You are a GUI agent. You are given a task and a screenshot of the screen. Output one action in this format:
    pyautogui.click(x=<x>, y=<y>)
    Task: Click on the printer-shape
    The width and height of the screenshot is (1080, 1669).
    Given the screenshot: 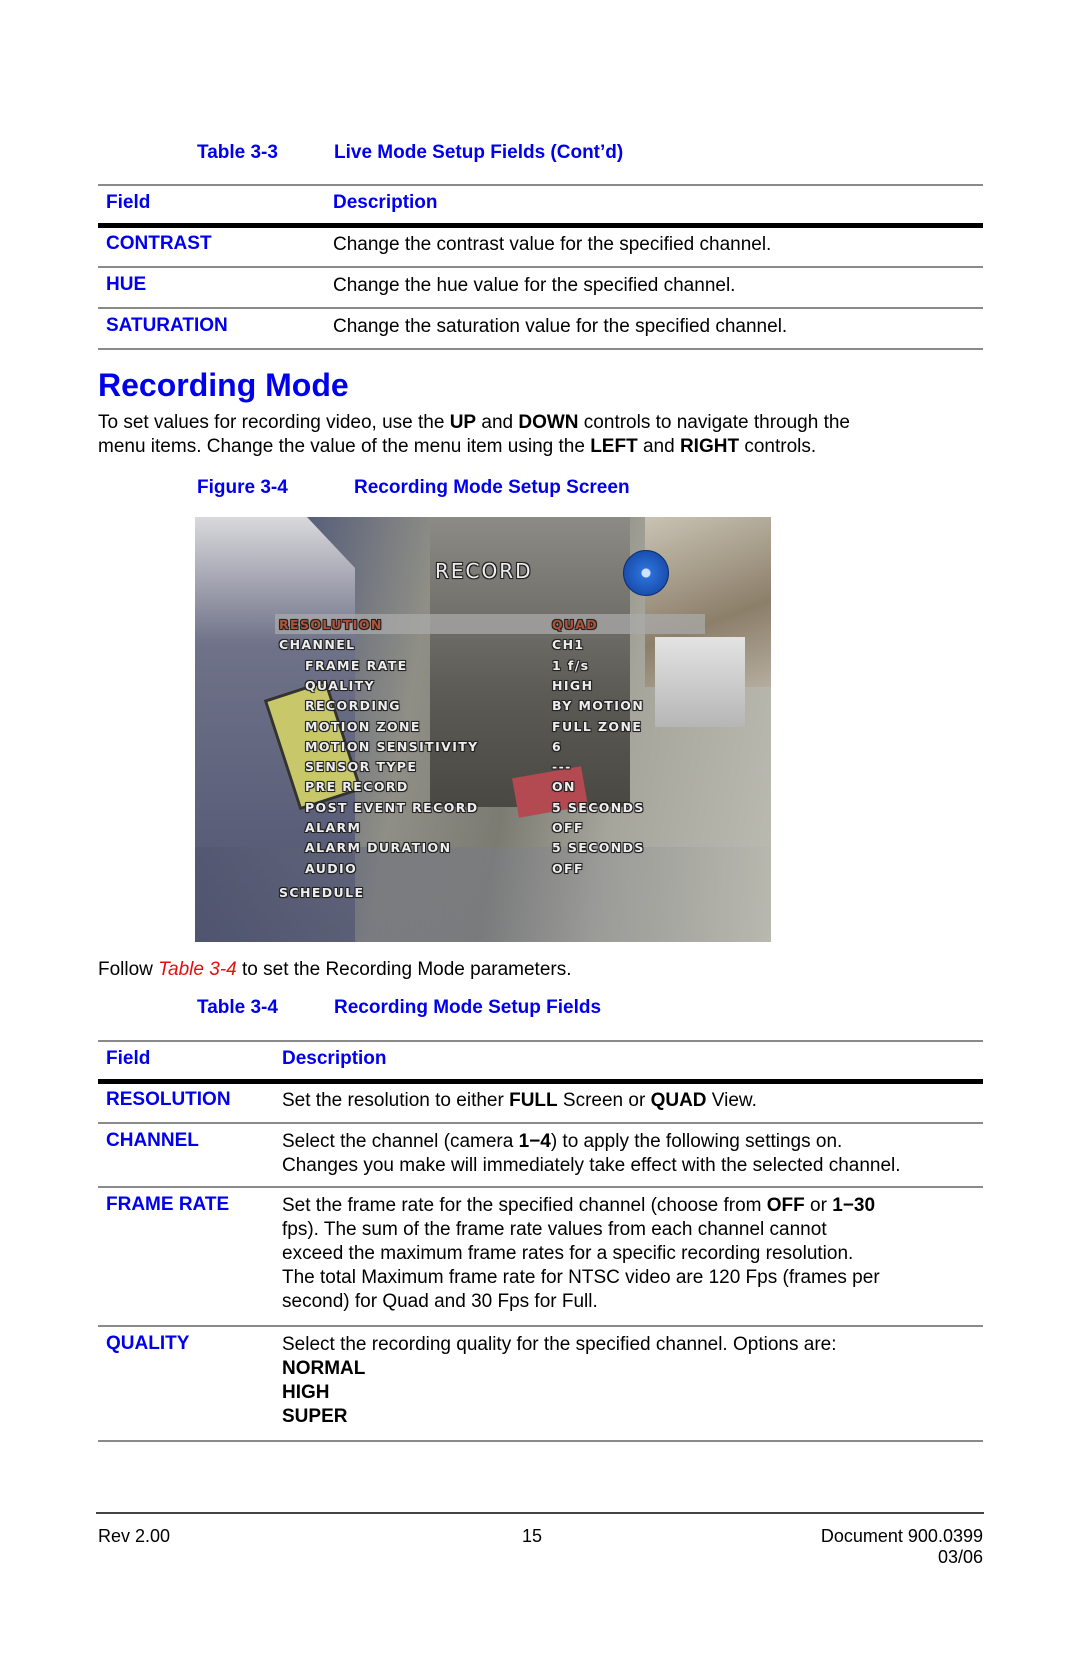 What is the action you would take?
    pyautogui.click(x=700, y=682)
    